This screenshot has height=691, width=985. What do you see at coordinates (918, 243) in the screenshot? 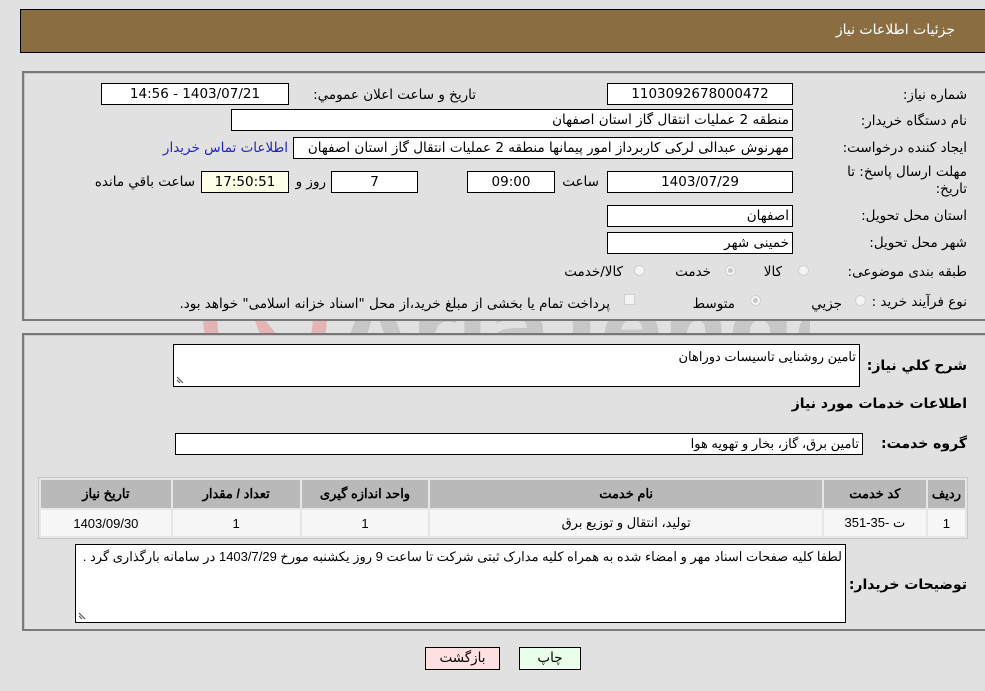
I see `delivery-city-label: شهر محل تحویل:` at bounding box center [918, 243].